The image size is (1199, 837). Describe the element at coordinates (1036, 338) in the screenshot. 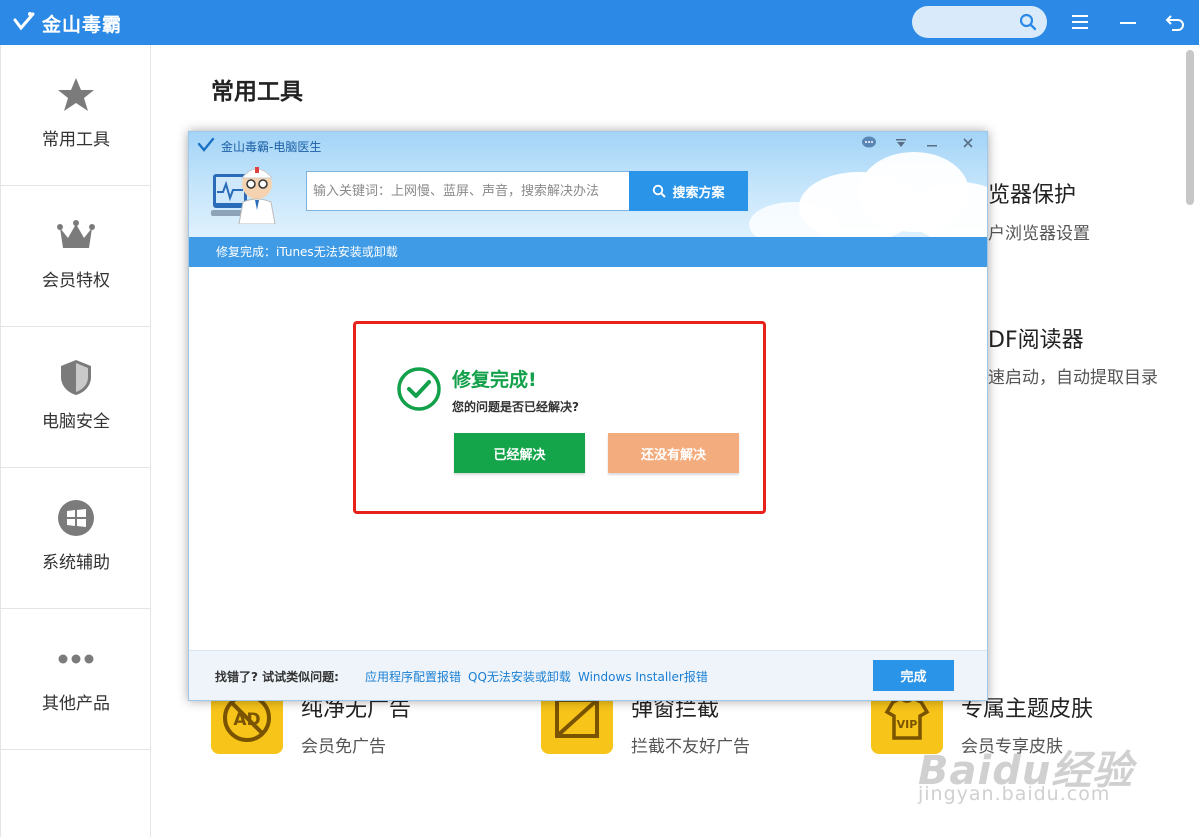

I see `tool-title-pdf-reader: DF阅读器` at that location.